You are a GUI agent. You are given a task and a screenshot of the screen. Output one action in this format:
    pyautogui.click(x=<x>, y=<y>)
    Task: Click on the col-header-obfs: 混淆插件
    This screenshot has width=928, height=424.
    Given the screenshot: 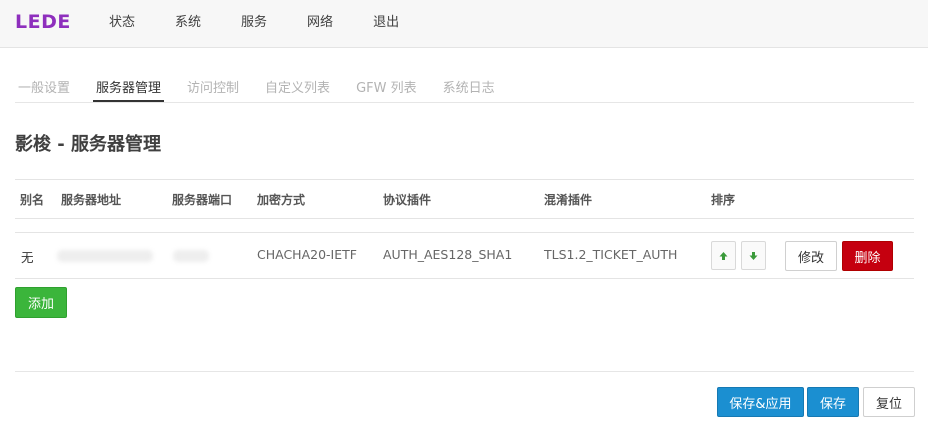 What is the action you would take?
    pyautogui.click(x=568, y=200)
    